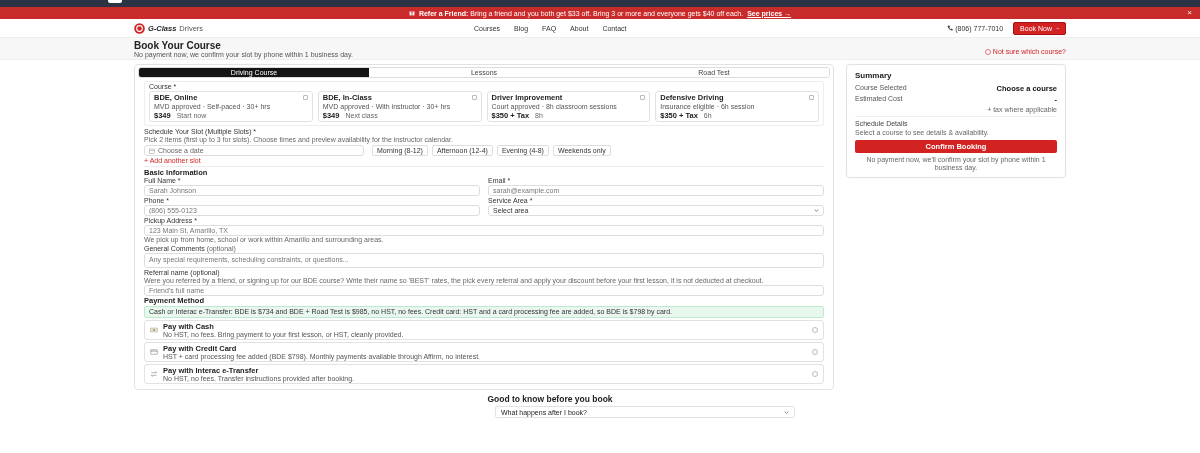 The width and height of the screenshot is (1200, 453). What do you see at coordinates (1189, 13) in the screenshot?
I see `close-button: ×` at bounding box center [1189, 13].